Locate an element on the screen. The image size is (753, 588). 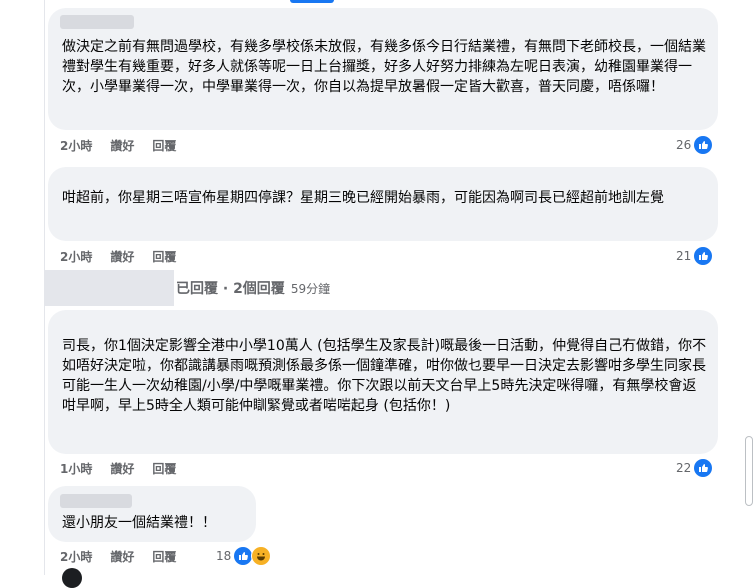
comment-bubble: 還小朋友一個結業禮！！ is located at coordinates (152, 514).